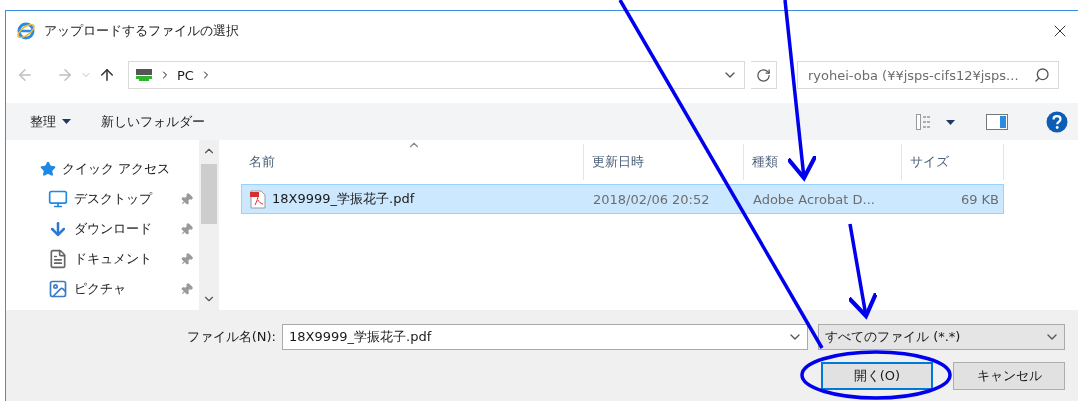 The width and height of the screenshot is (1078, 401). Describe the element at coordinates (545, 337) in the screenshot. I see `filename-field: 18X9999_学振花子.pdf` at that location.